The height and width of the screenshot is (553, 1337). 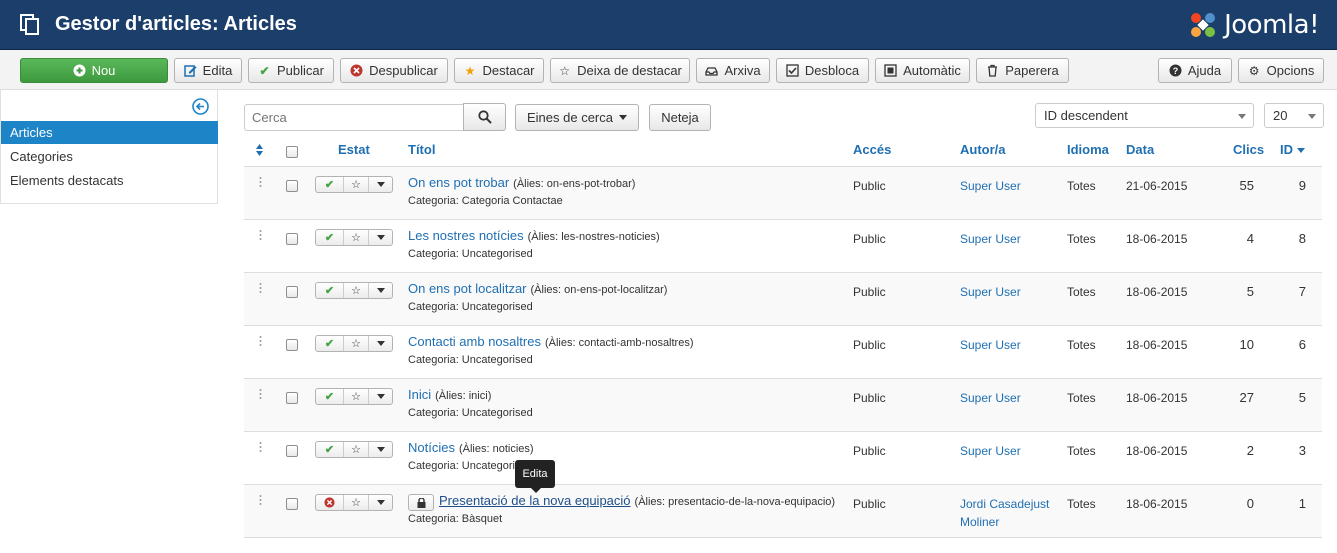 What do you see at coordinates (431, 447) in the screenshot?
I see `article-title-link: Notícies` at bounding box center [431, 447].